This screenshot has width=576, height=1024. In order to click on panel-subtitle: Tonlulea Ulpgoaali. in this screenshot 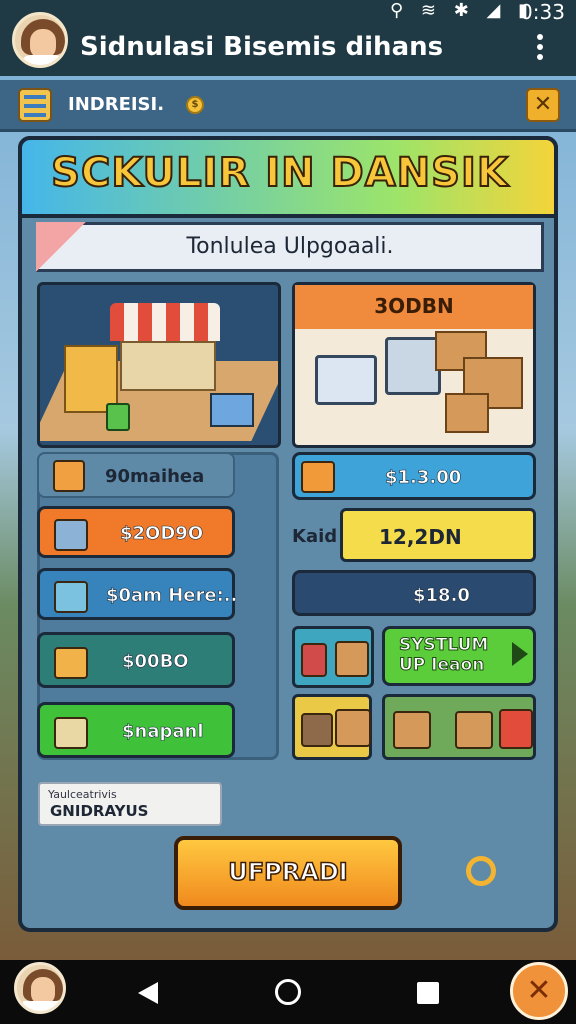, I will do `click(290, 246)`.